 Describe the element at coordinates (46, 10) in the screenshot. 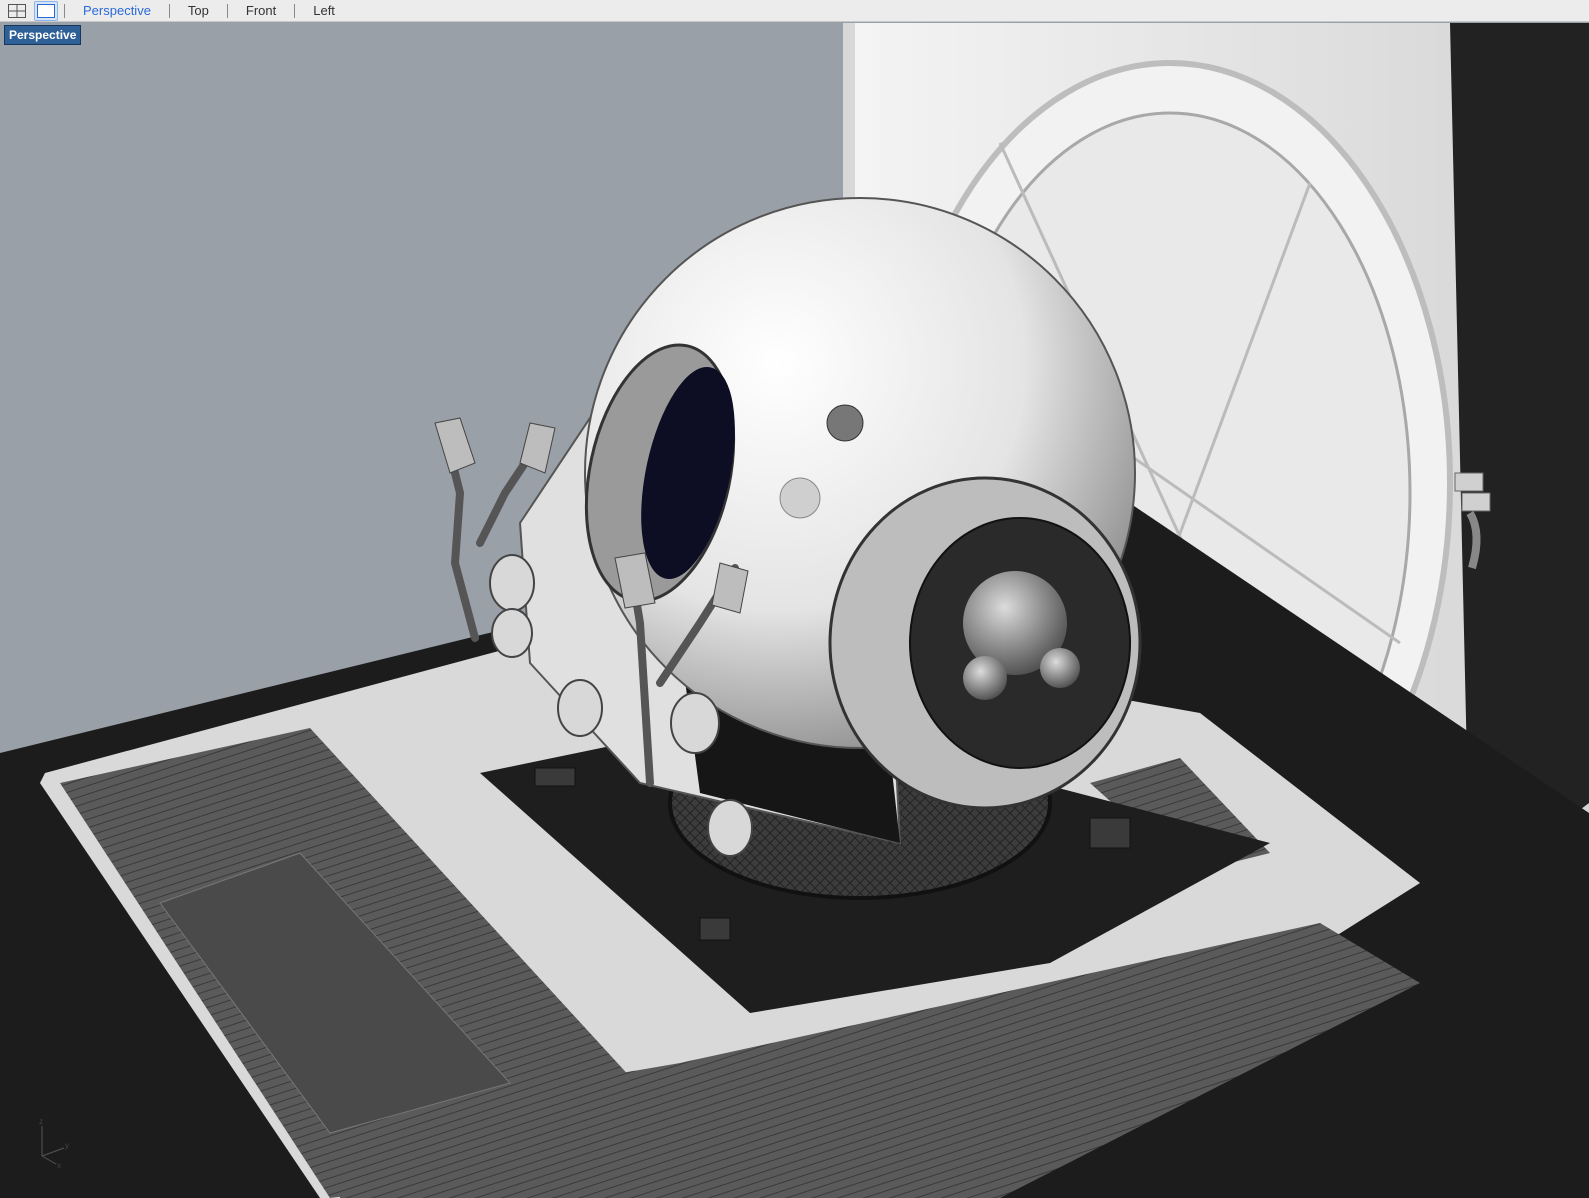

I see `single-viewport-icon` at that location.